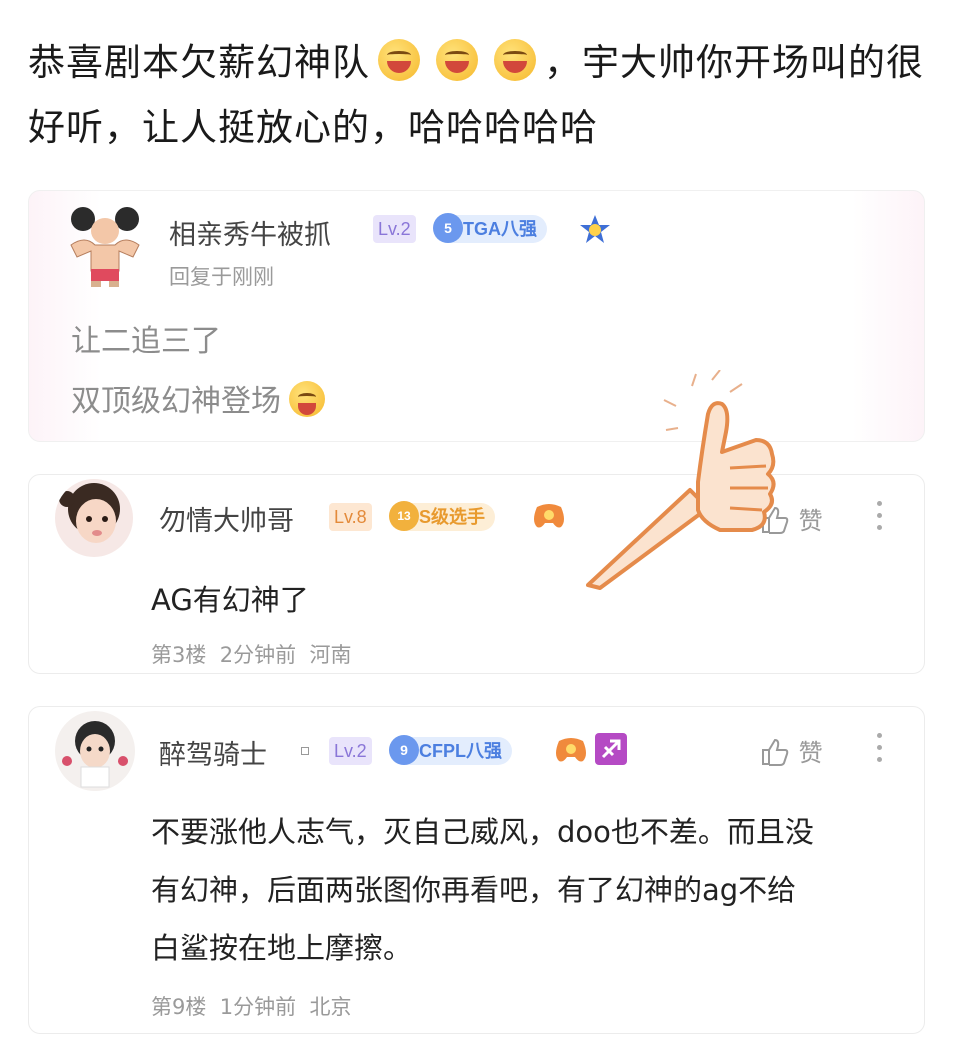 The image size is (960, 1038). What do you see at coordinates (282, 948) in the screenshot?
I see `comment-body-line-3: 白鲨按在地上摩擦。` at bounding box center [282, 948].